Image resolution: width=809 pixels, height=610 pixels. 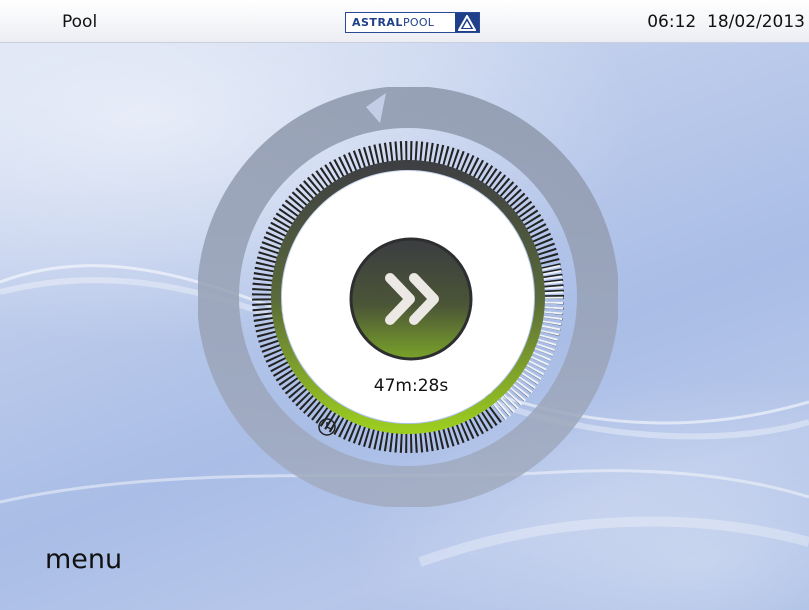 I want to click on app-title: Pool, so click(x=80, y=22).